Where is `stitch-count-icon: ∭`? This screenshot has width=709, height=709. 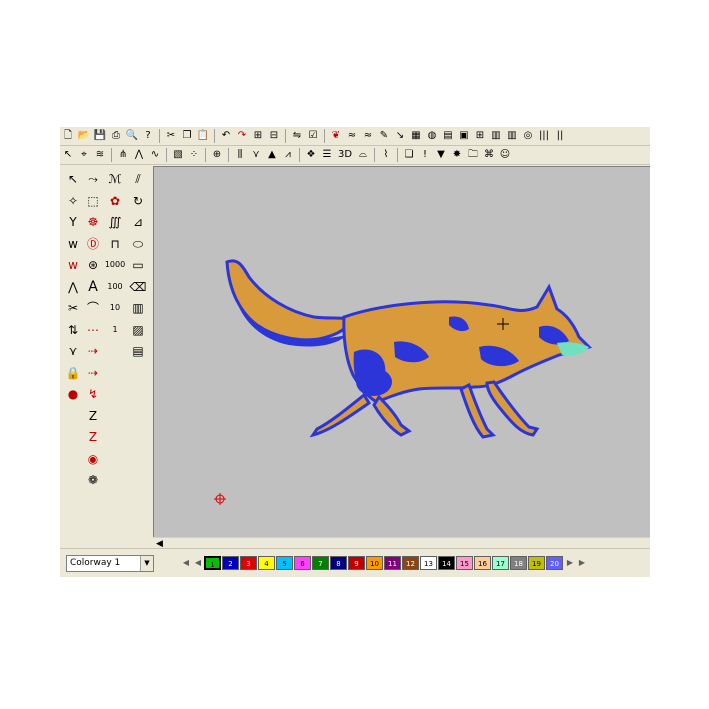
stitch-count-icon: ∭ is located at coordinates (115, 222).